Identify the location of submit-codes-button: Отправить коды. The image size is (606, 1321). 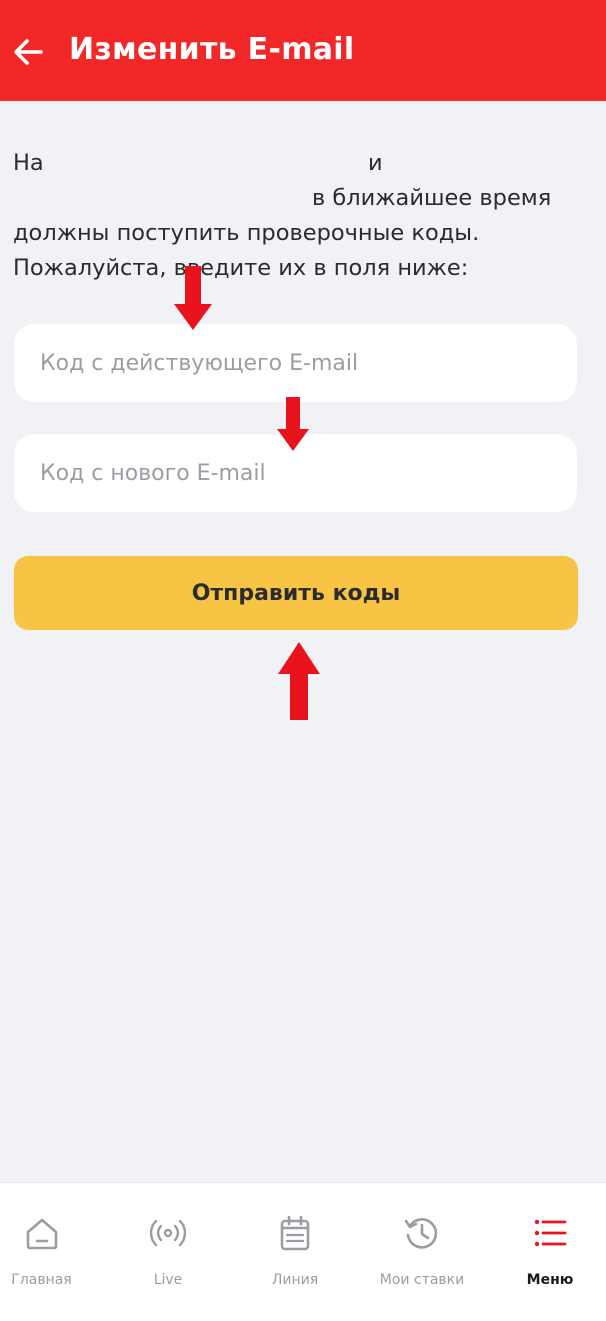
(296, 593).